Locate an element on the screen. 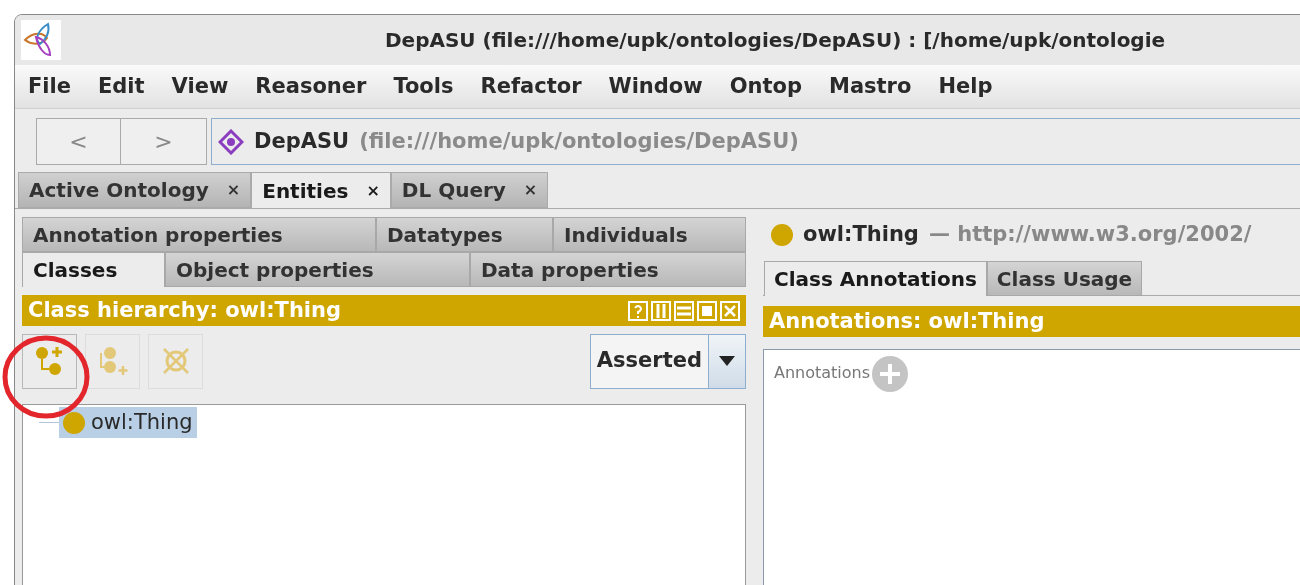  ontology-iri: (file:///home/upk/ontologies/DepASU) is located at coordinates (579, 141).